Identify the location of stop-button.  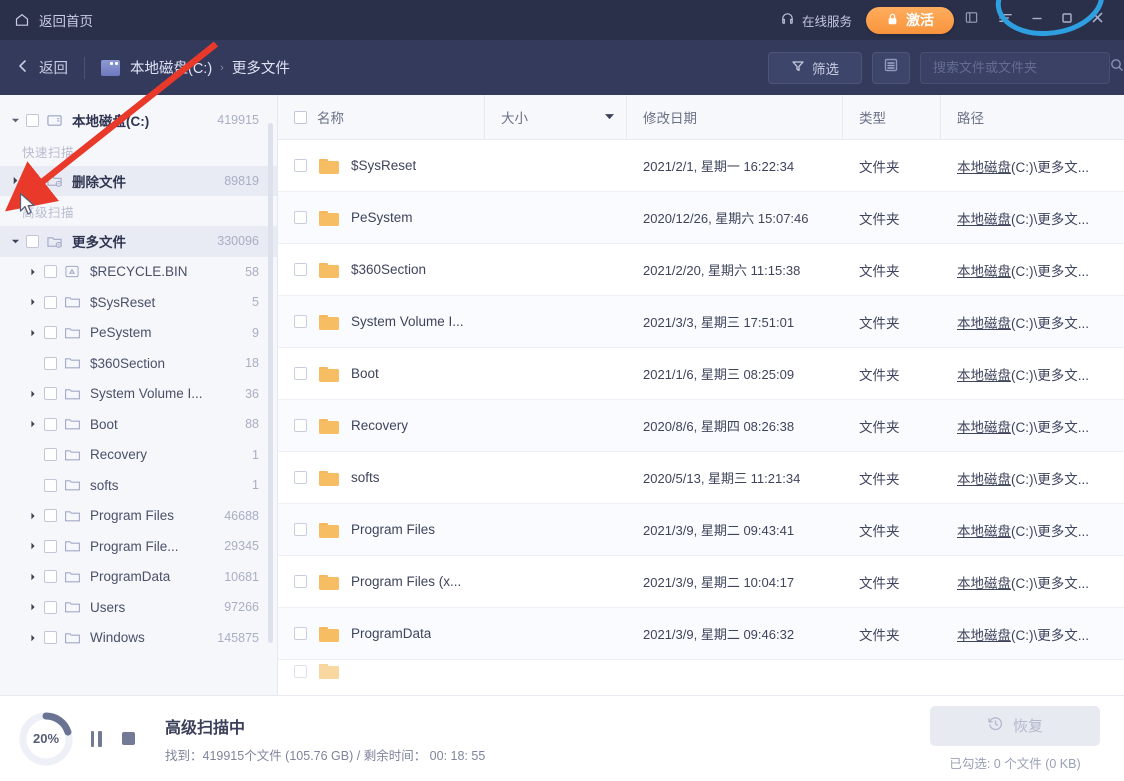
(128, 738).